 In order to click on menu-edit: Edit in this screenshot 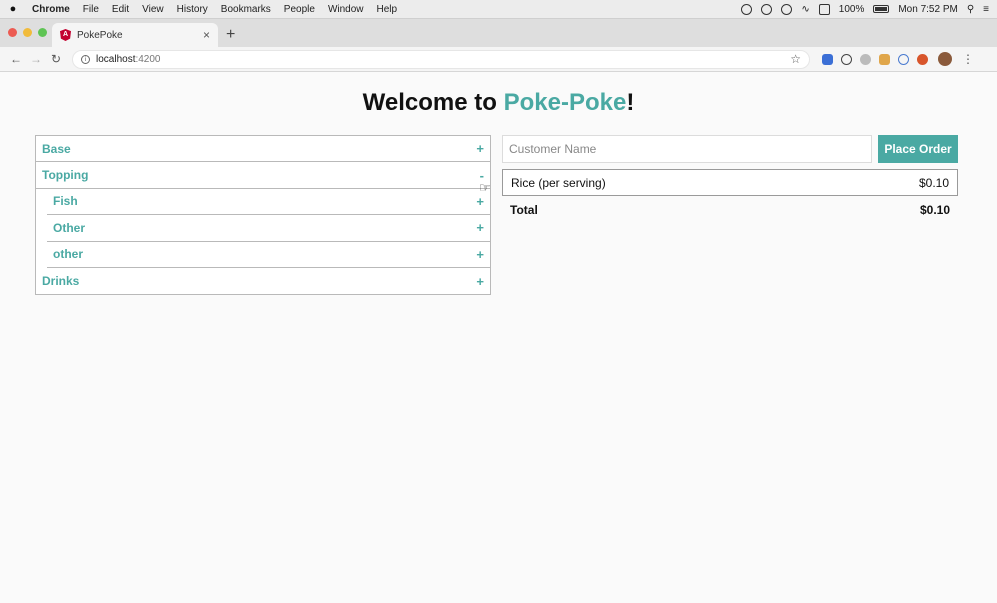, I will do `click(120, 9)`.